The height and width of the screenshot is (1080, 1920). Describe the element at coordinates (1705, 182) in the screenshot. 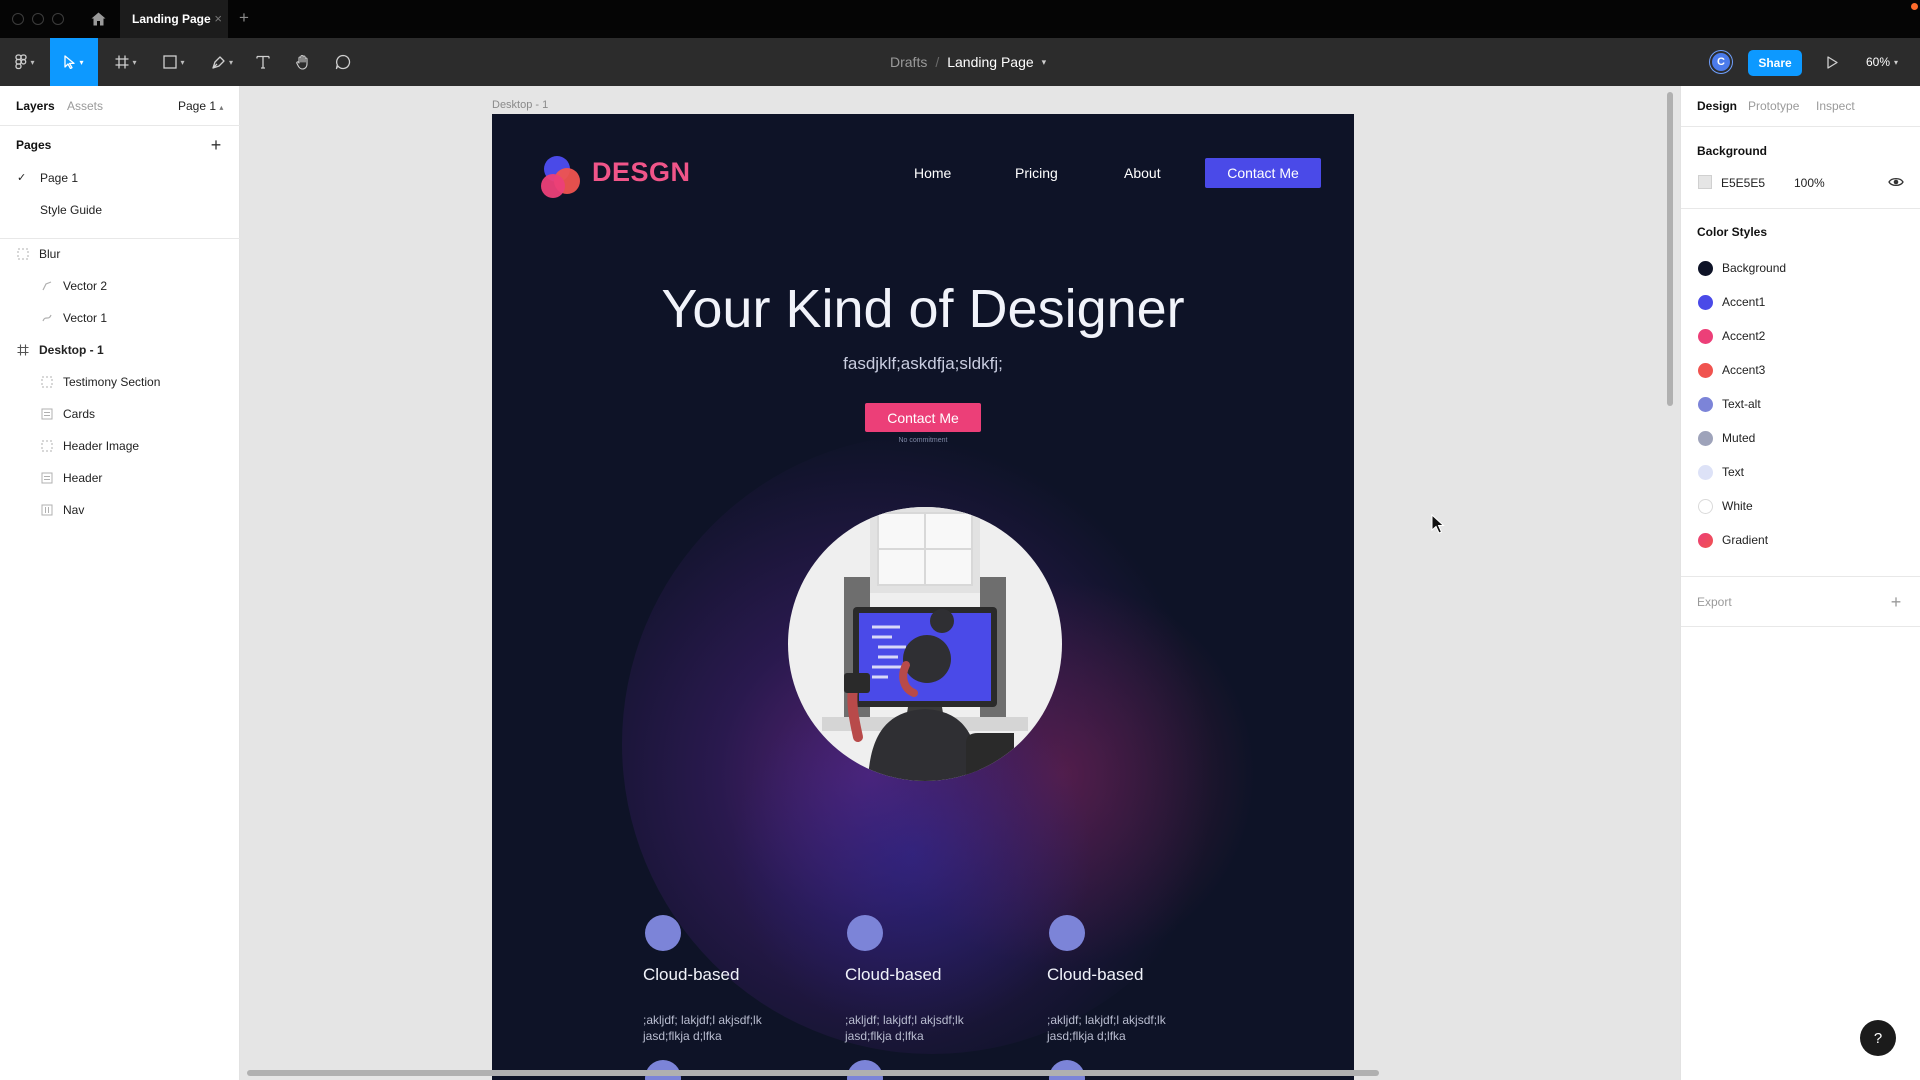

I see `background-color-swatch` at that location.